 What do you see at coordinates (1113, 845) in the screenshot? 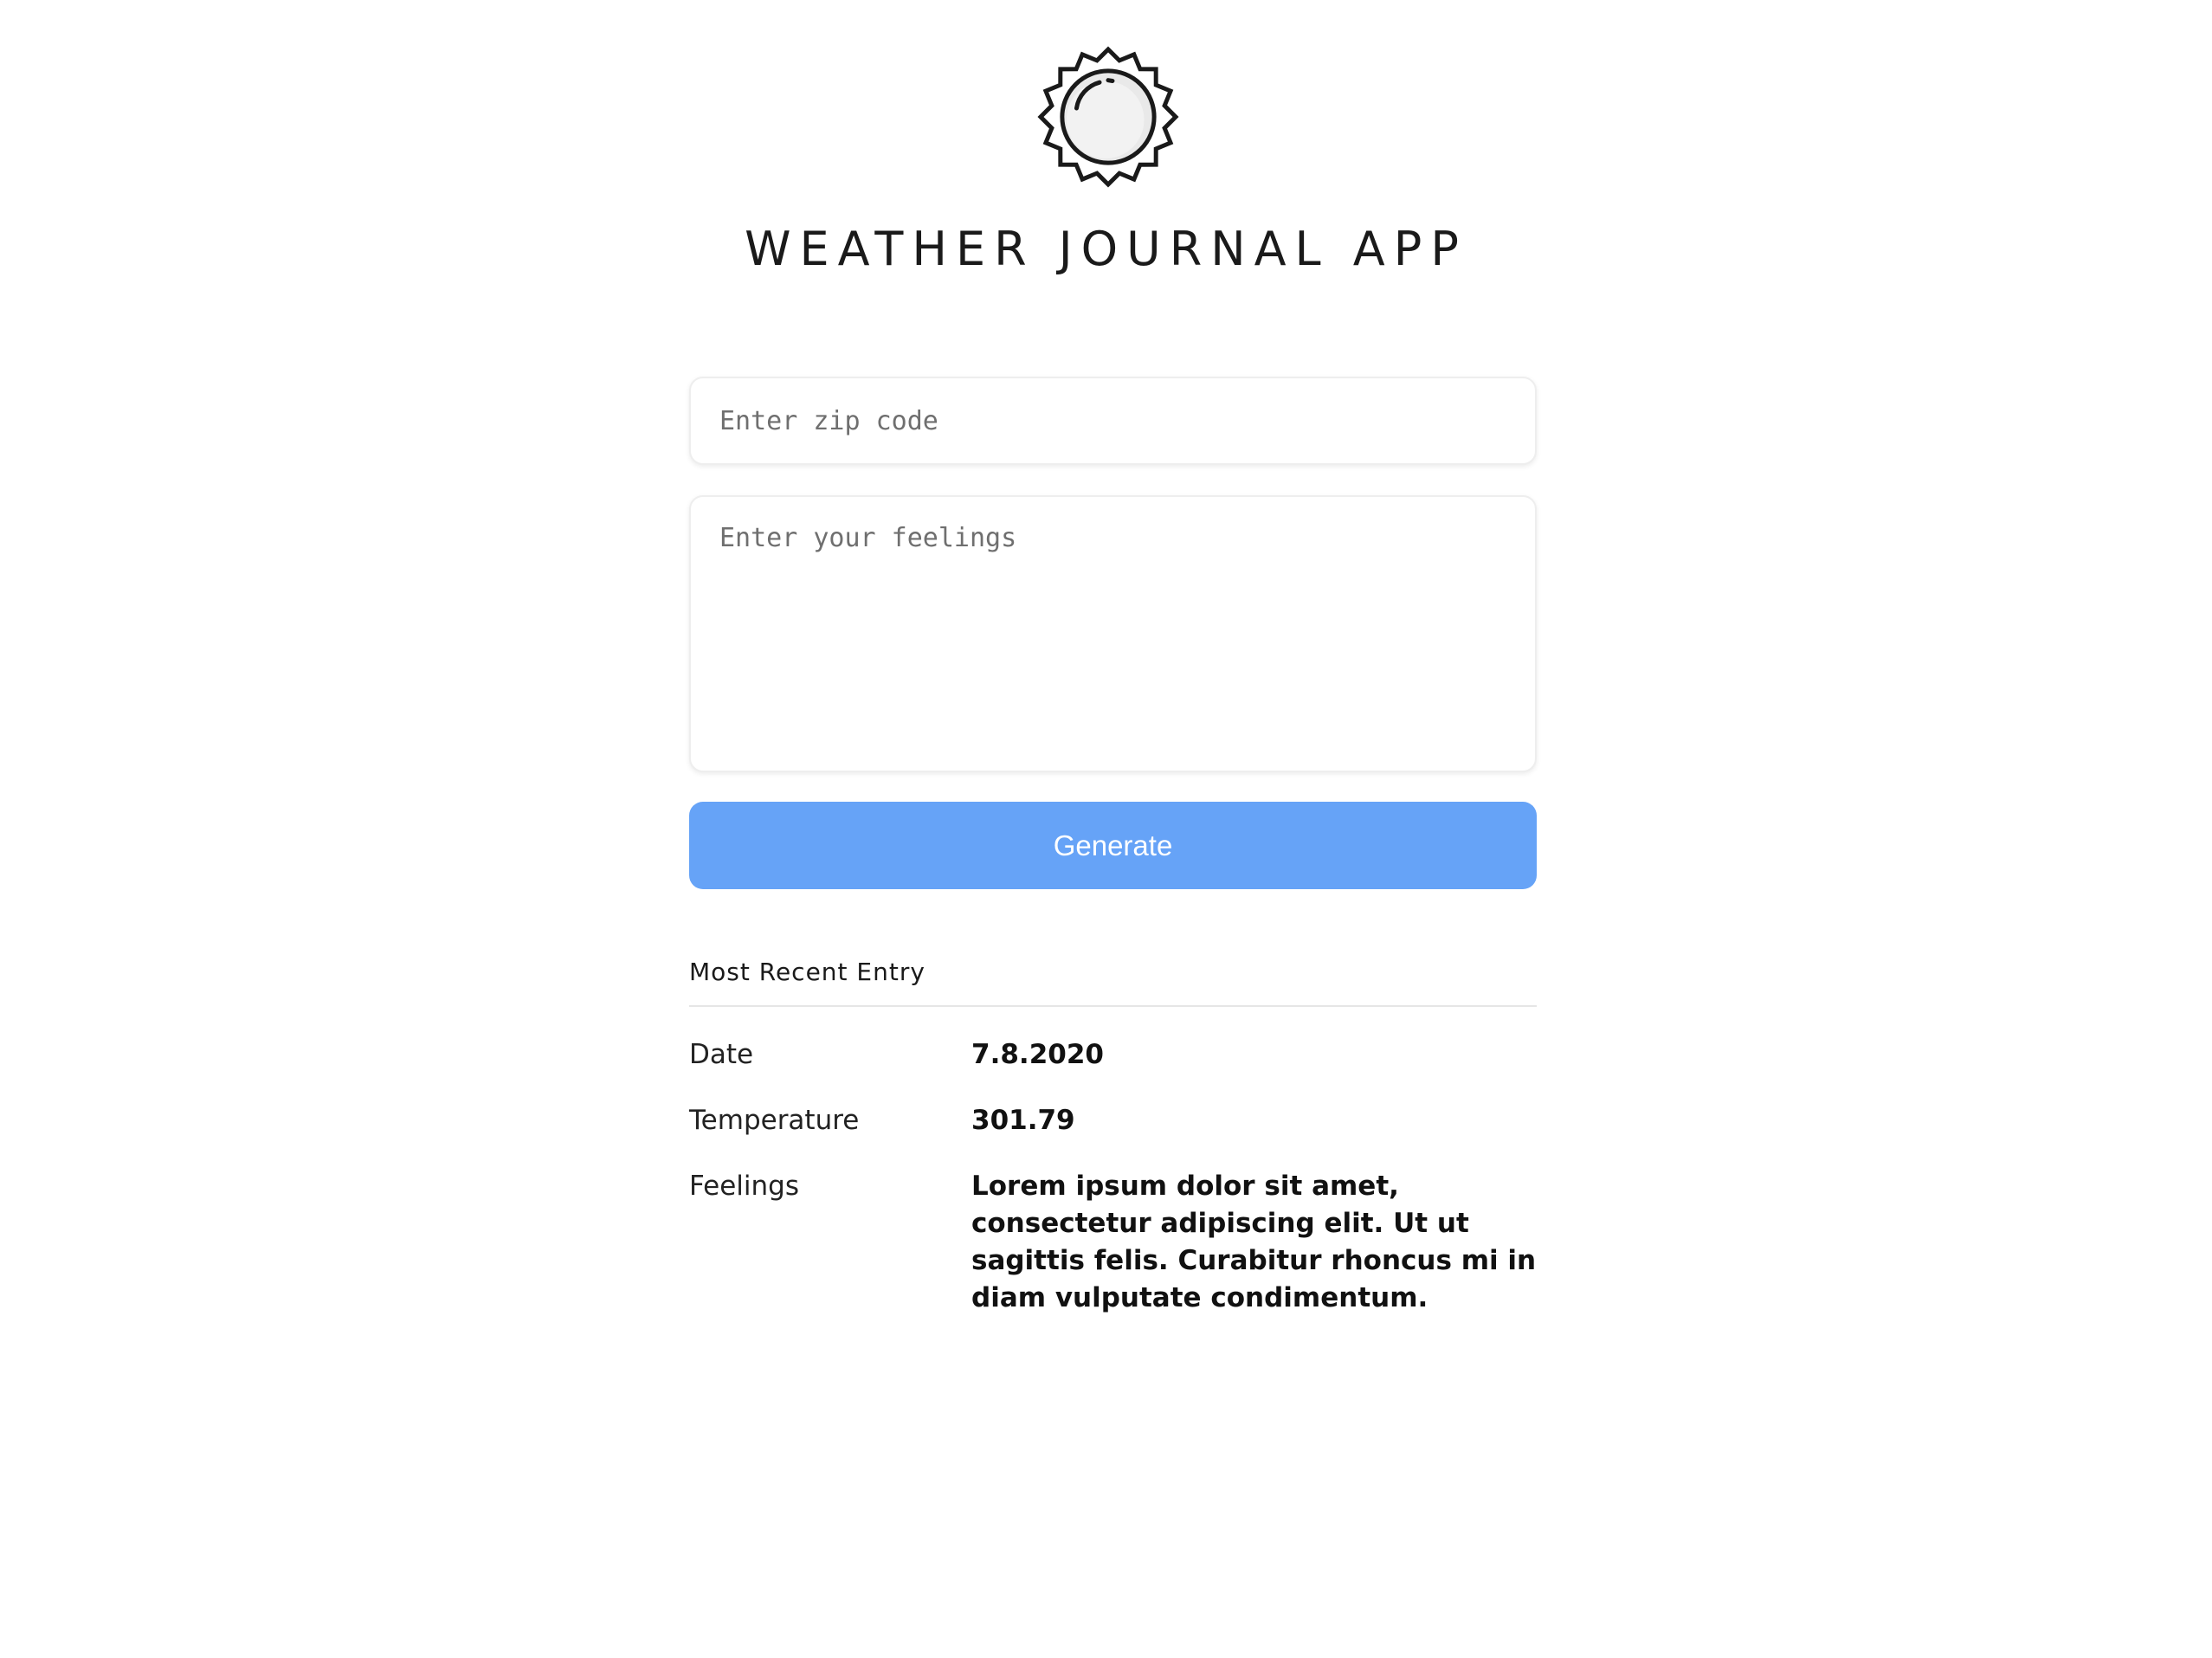
I see `generate-button: Generate` at bounding box center [1113, 845].